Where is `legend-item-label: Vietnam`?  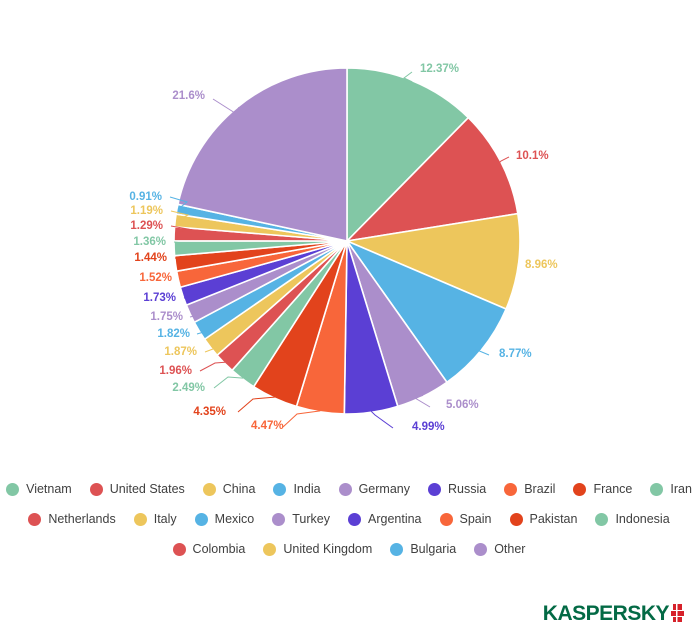
legend-item-label: Vietnam is located at coordinates (49, 488).